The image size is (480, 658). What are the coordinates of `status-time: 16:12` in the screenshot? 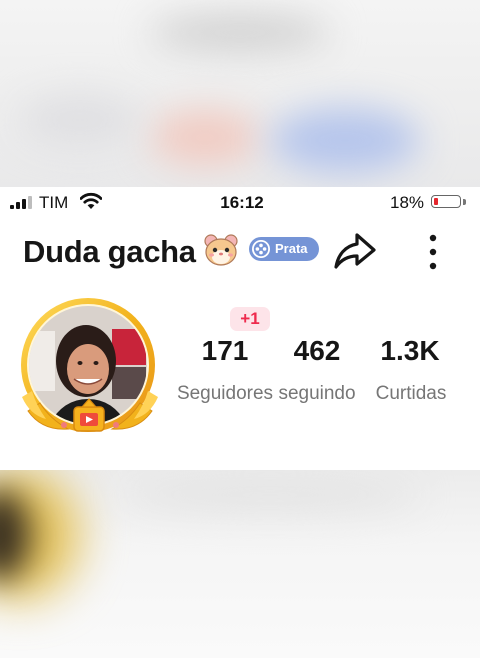 It's located at (242, 202).